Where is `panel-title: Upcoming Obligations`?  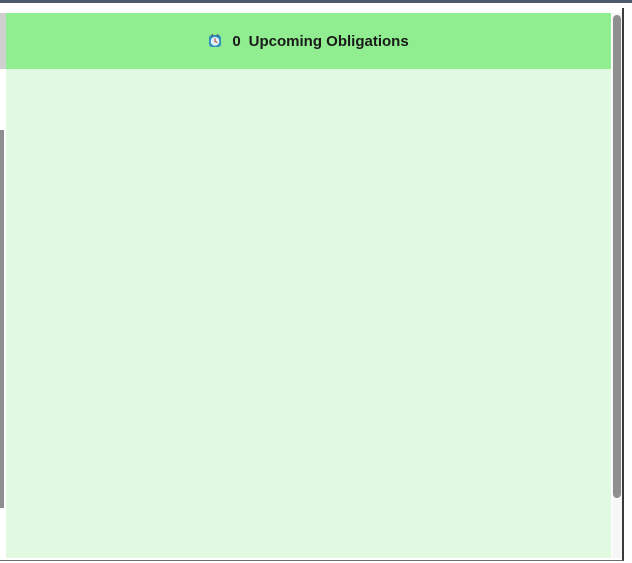 panel-title: Upcoming Obligations is located at coordinates (328, 41).